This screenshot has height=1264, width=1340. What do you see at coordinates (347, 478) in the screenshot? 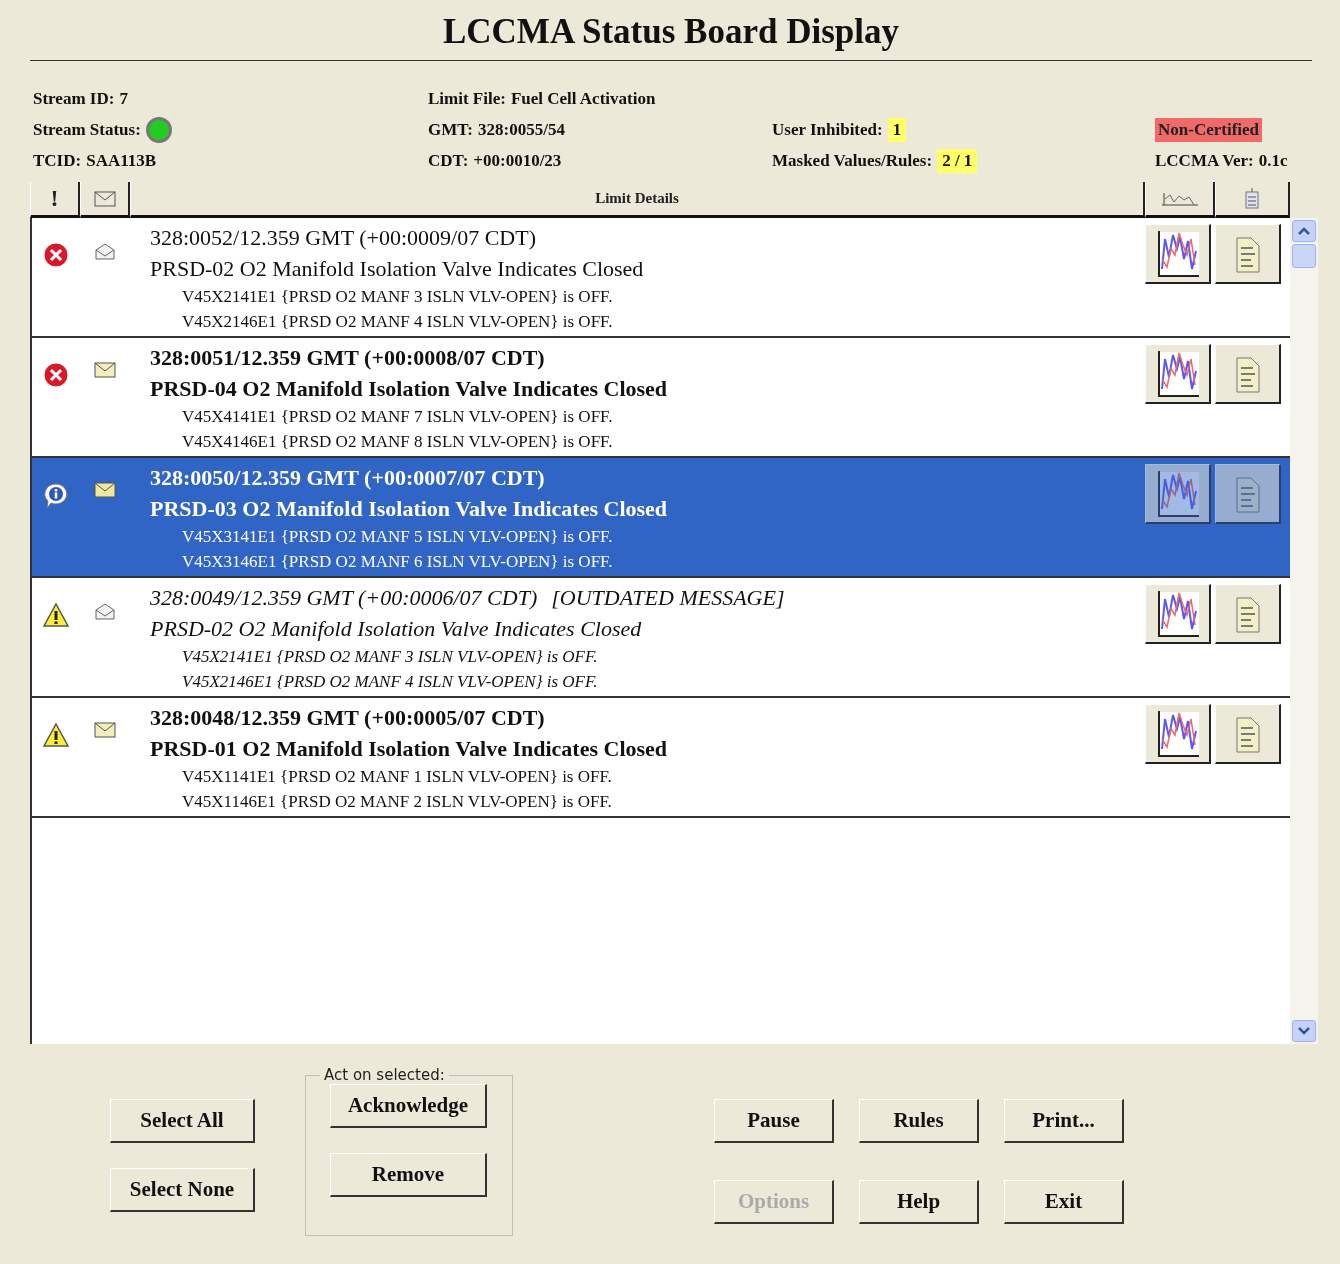
I see `message-time: 328:0050/12.359 GMT (+00:0007/07 CDT)` at bounding box center [347, 478].